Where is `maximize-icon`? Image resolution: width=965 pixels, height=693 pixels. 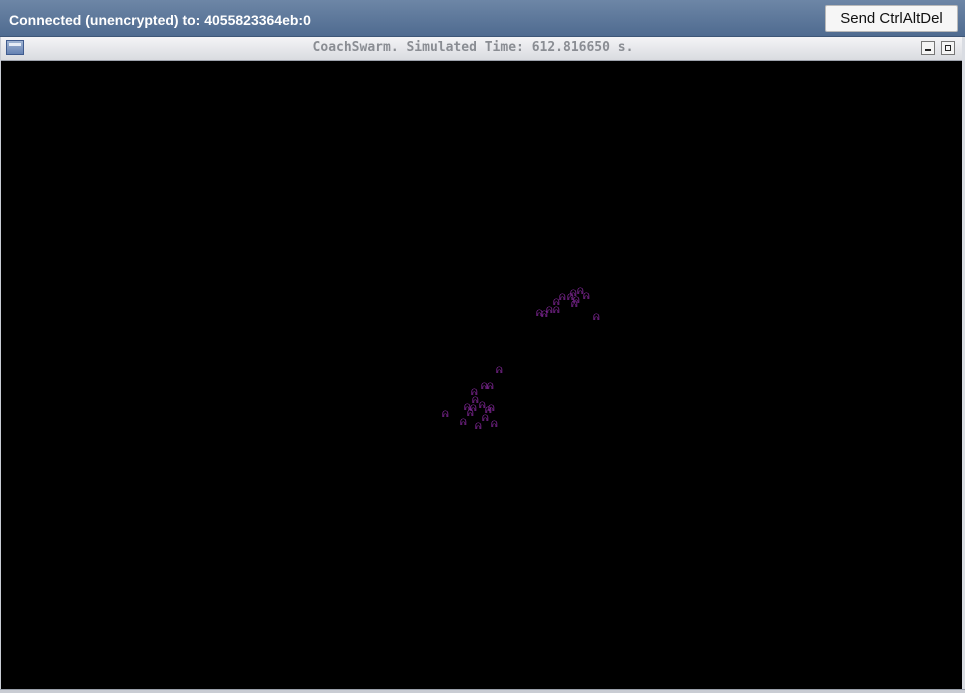 maximize-icon is located at coordinates (948, 48).